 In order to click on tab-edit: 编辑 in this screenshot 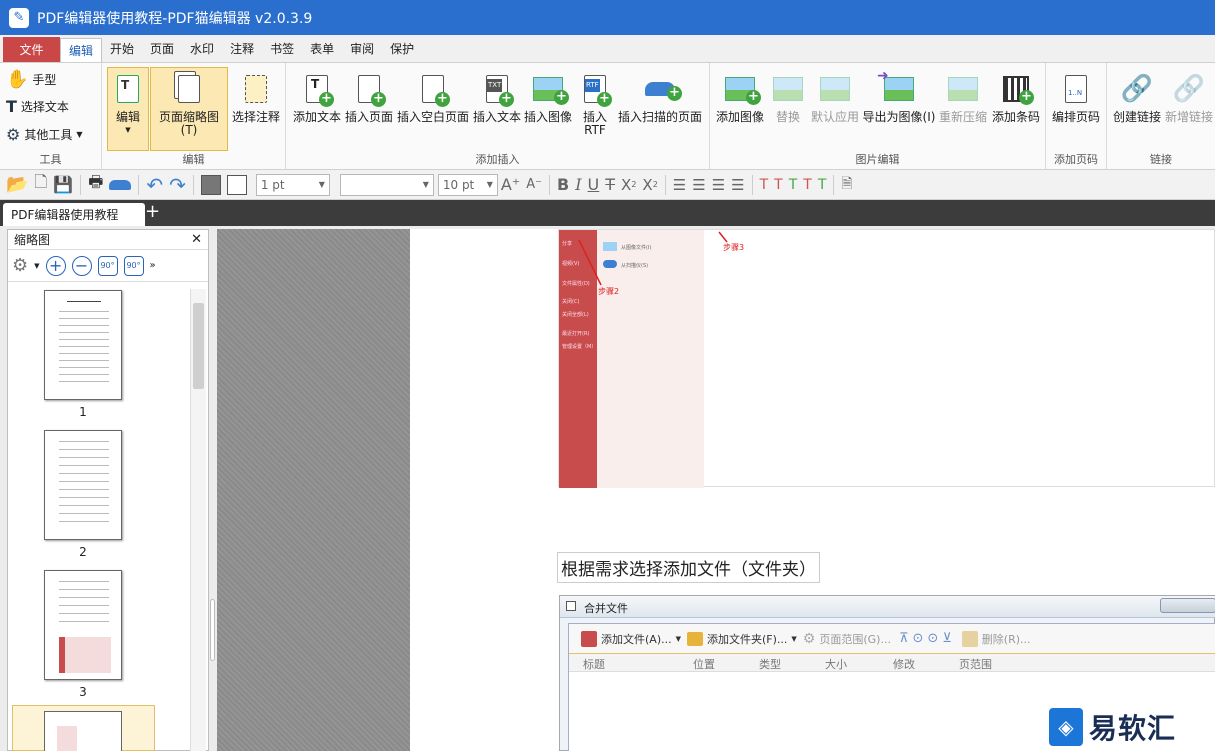, I will do `click(81, 50)`.